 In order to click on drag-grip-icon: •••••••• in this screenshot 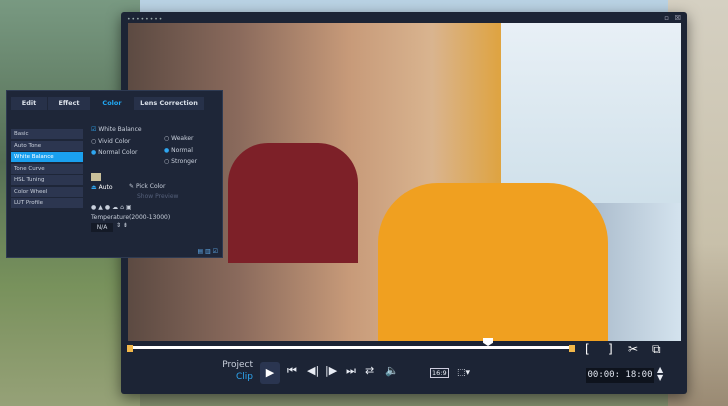, I will do `click(145, 19)`.